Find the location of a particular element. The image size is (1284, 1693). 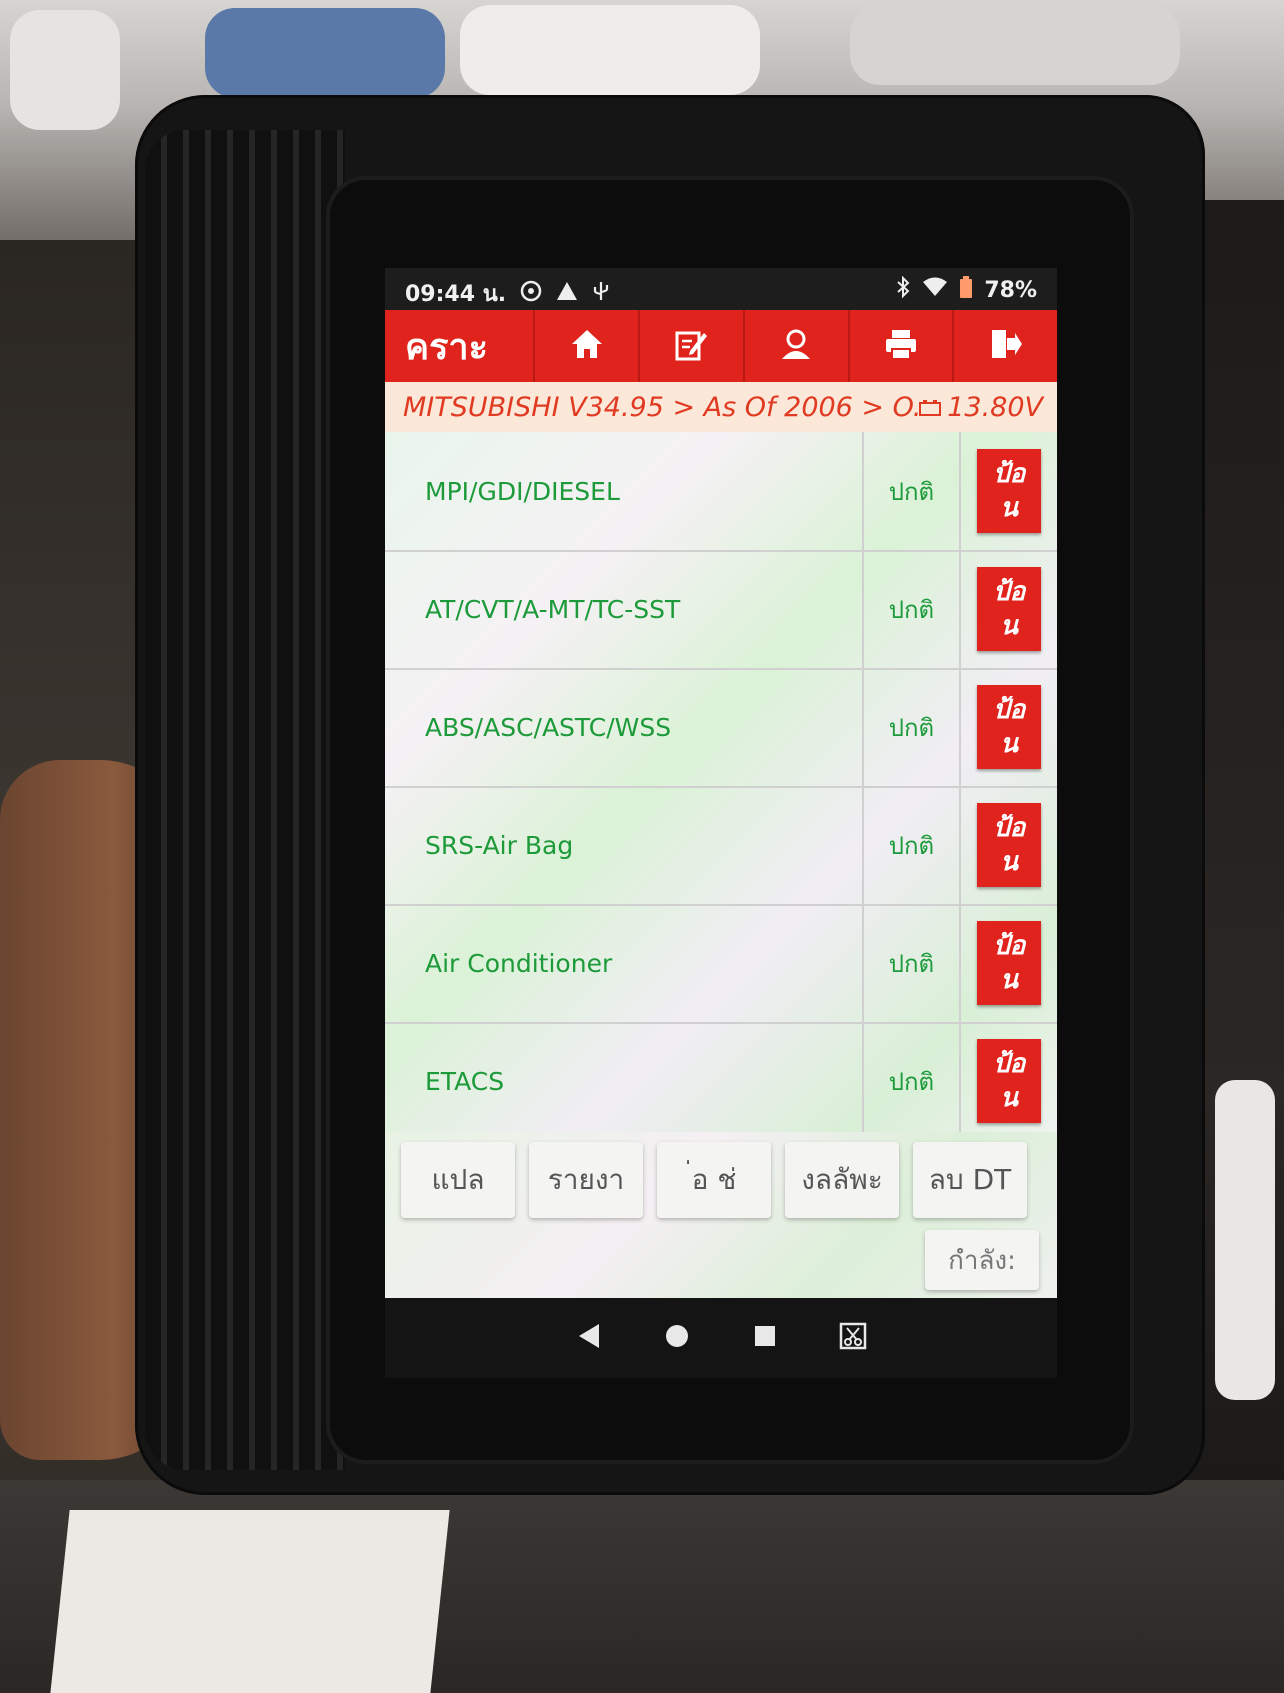

system-row: AT/CVT/A-MT/TC-SST ปกติ ป้อ น is located at coordinates (721, 610).